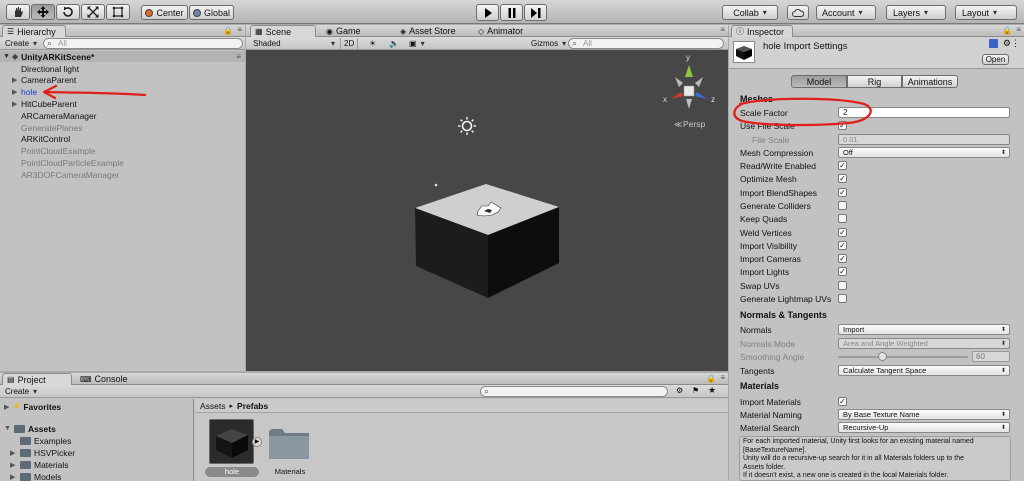 This screenshot has width=1024, height=481. I want to click on project-folder-item: ▶ HSVPicker, so click(42, 452).